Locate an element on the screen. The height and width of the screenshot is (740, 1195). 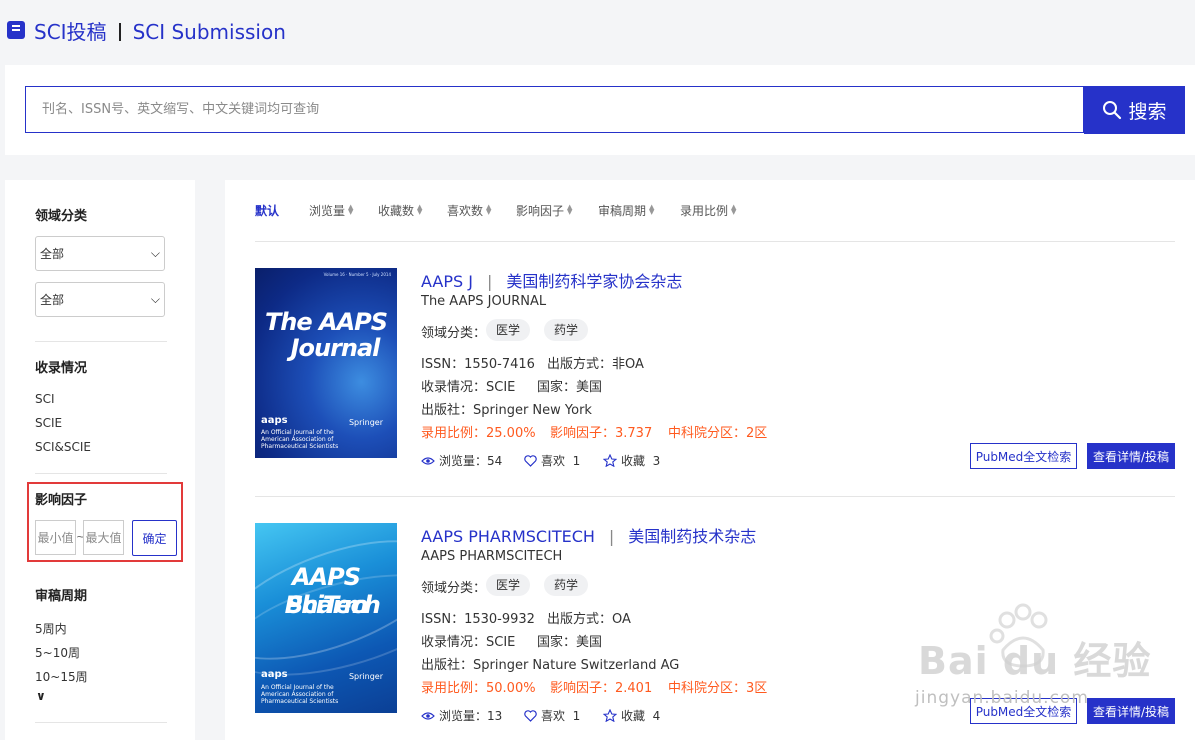
cover-issue: Volume 16 · Number 5 · July 2014 is located at coordinates (357, 274).